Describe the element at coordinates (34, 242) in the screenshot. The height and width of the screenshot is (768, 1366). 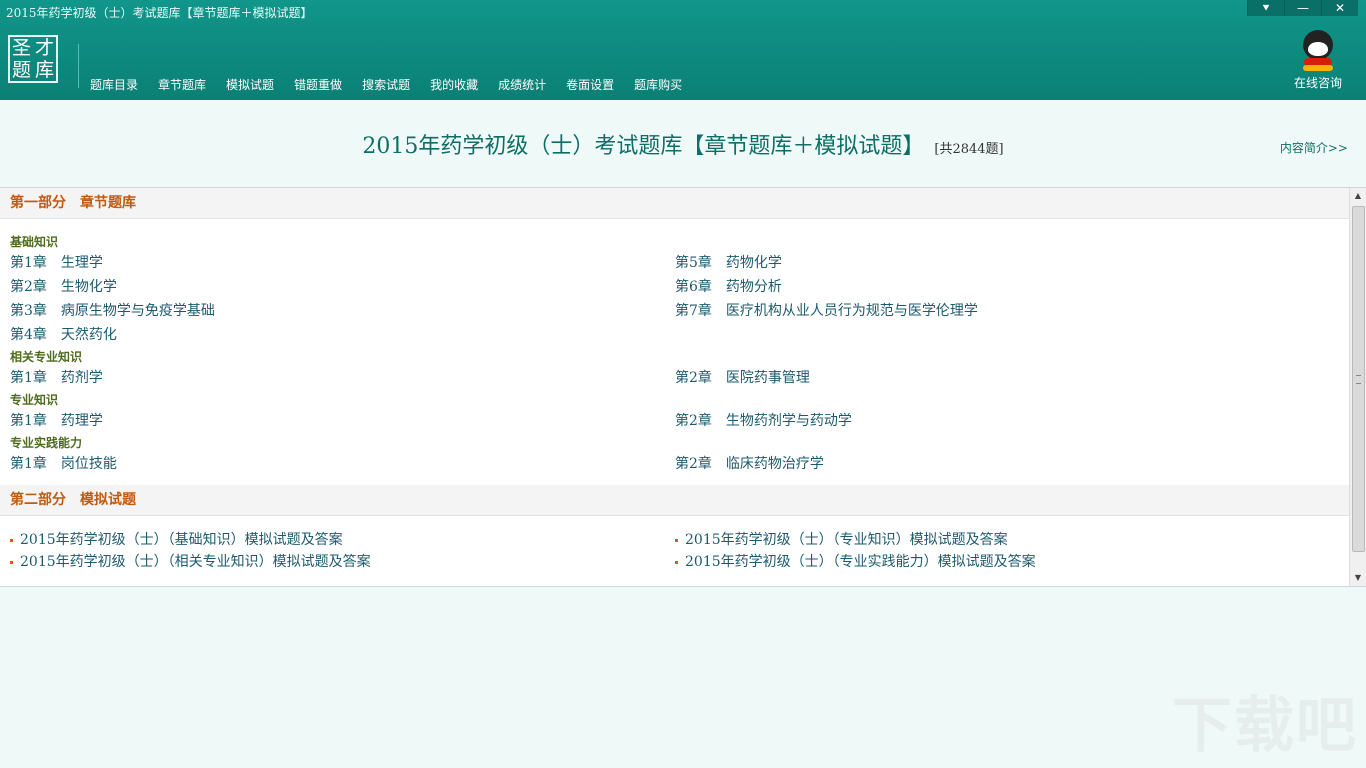
I see `category-heading: 基础知识` at that location.